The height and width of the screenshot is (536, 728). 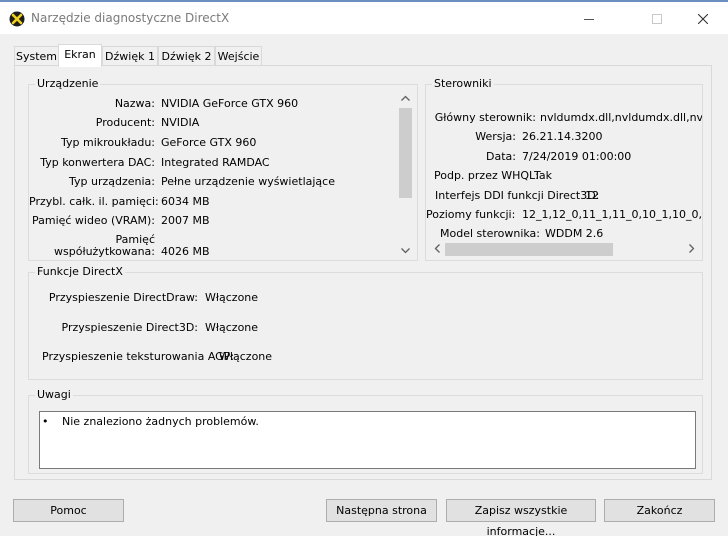 What do you see at coordinates (659, 510) in the screenshot?
I see `exit-button: Zakończ` at bounding box center [659, 510].